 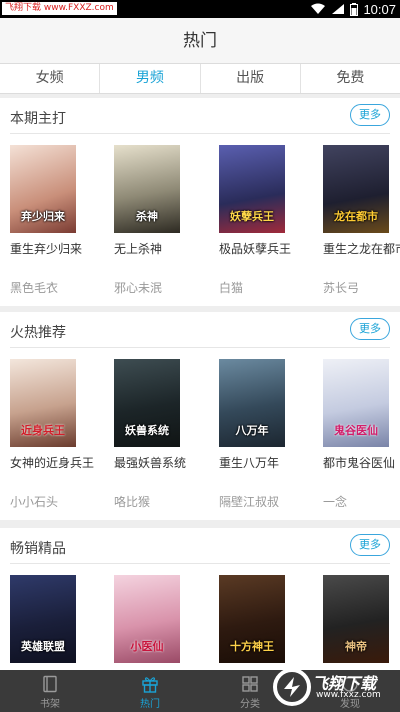 I want to click on book-cover: 英雄联盟, so click(x=43, y=619).